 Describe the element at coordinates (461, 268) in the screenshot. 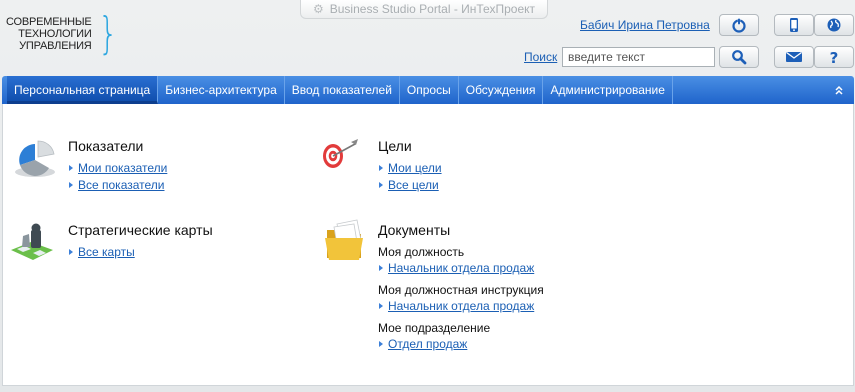

I see `my-position-link: Начальник отдела продаж` at that location.